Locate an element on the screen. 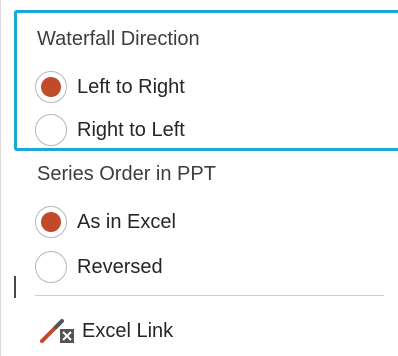 The height and width of the screenshot is (356, 398). radio-as-in-excel-label: As in Excel is located at coordinates (126, 221).